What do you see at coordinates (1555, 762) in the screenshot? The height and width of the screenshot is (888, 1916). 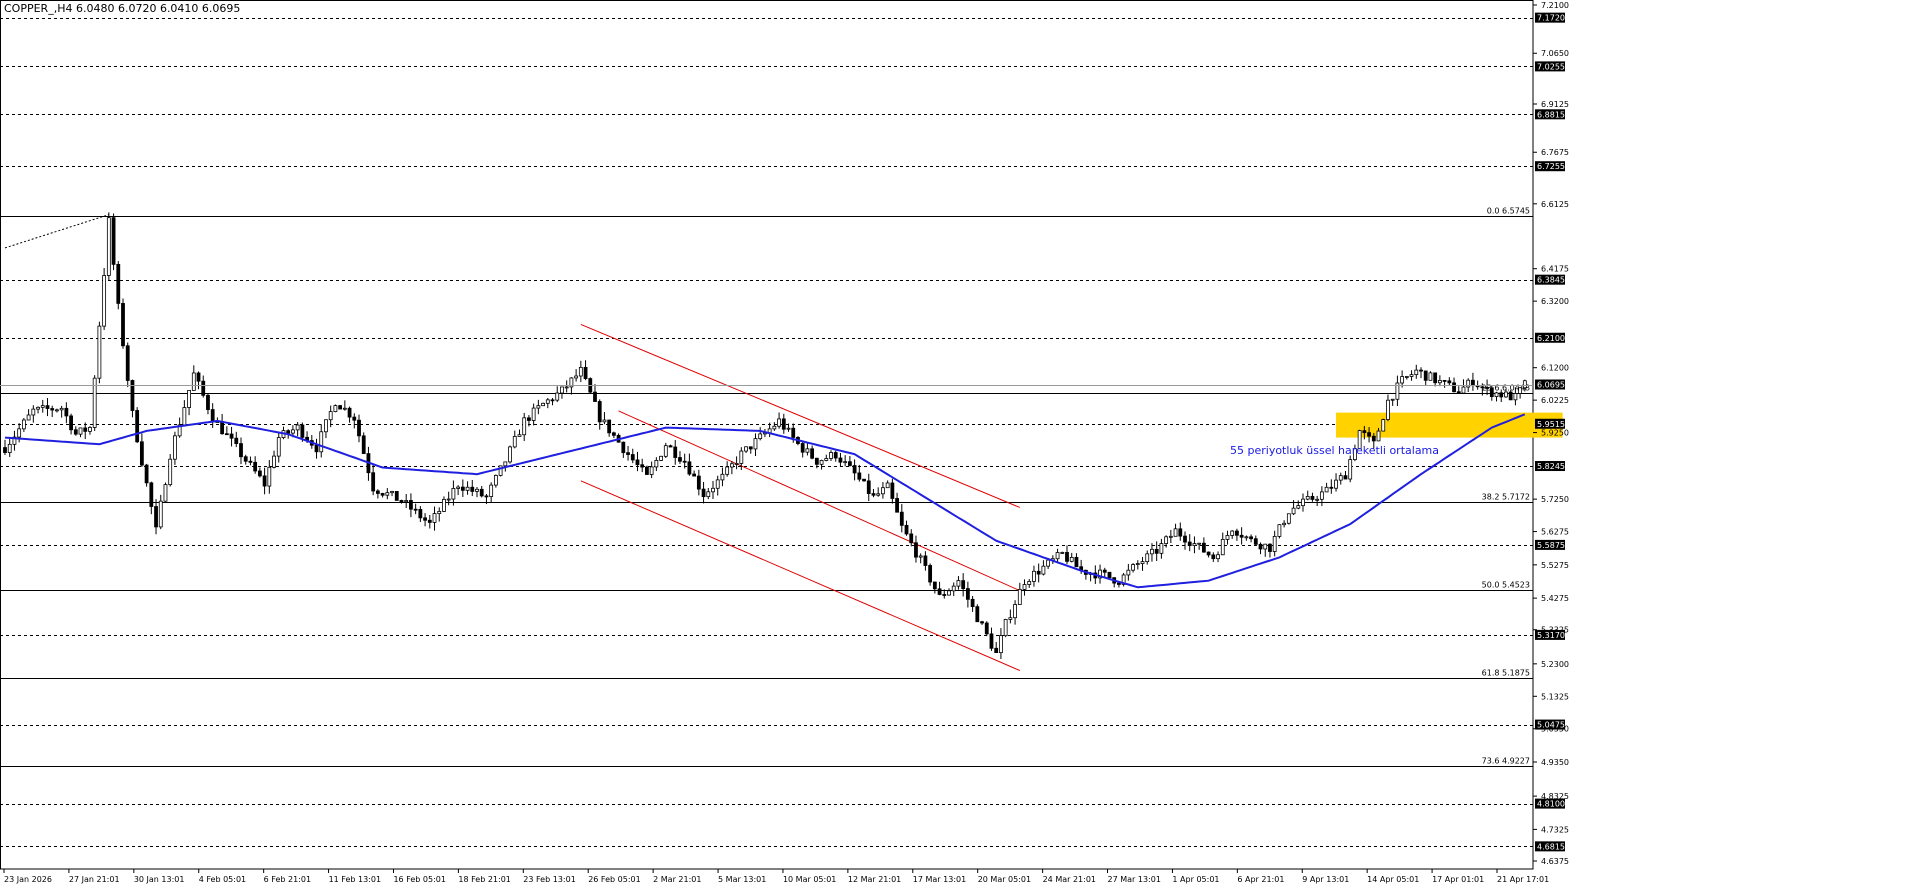 I see `price-tick-label: 4.9350` at bounding box center [1555, 762].